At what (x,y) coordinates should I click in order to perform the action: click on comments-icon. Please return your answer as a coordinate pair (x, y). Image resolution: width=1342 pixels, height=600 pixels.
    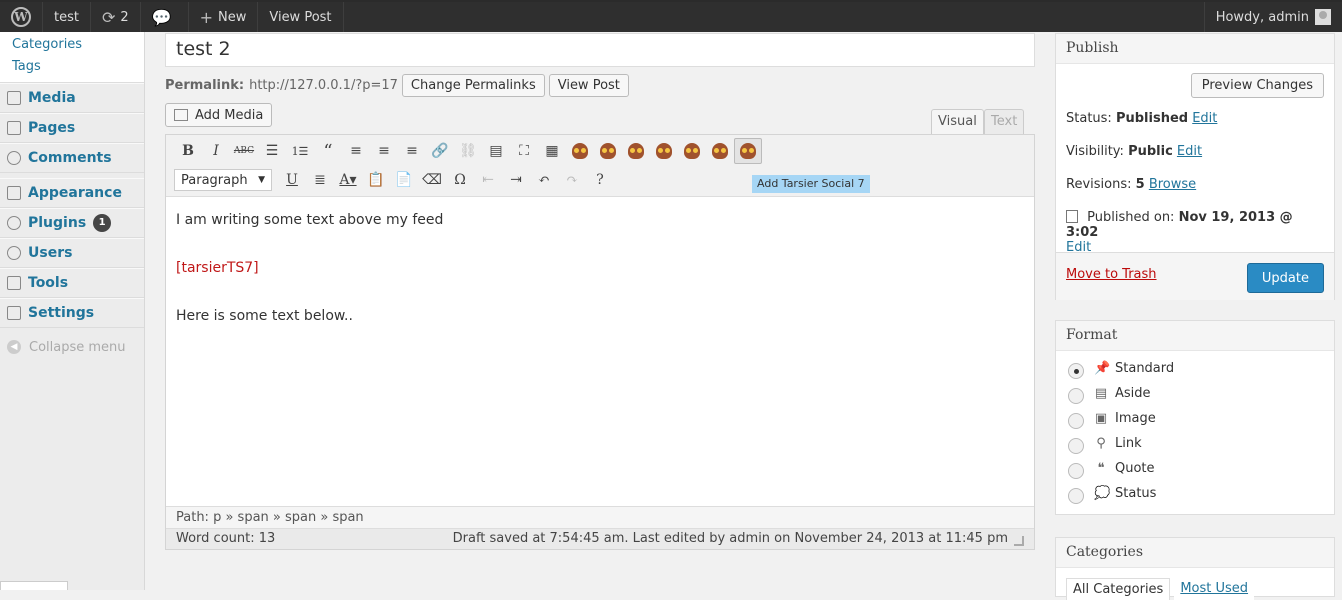
    Looking at the image, I should click on (14, 158).